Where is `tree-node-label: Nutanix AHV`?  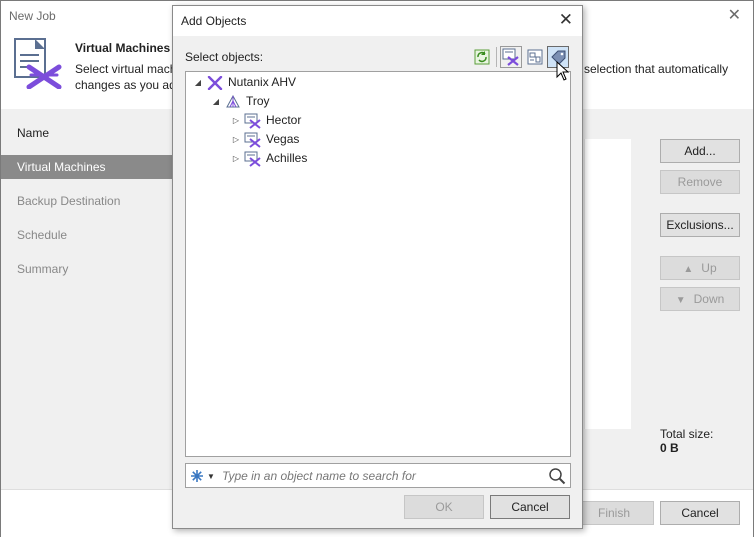 tree-node-label: Nutanix AHV is located at coordinates (262, 82).